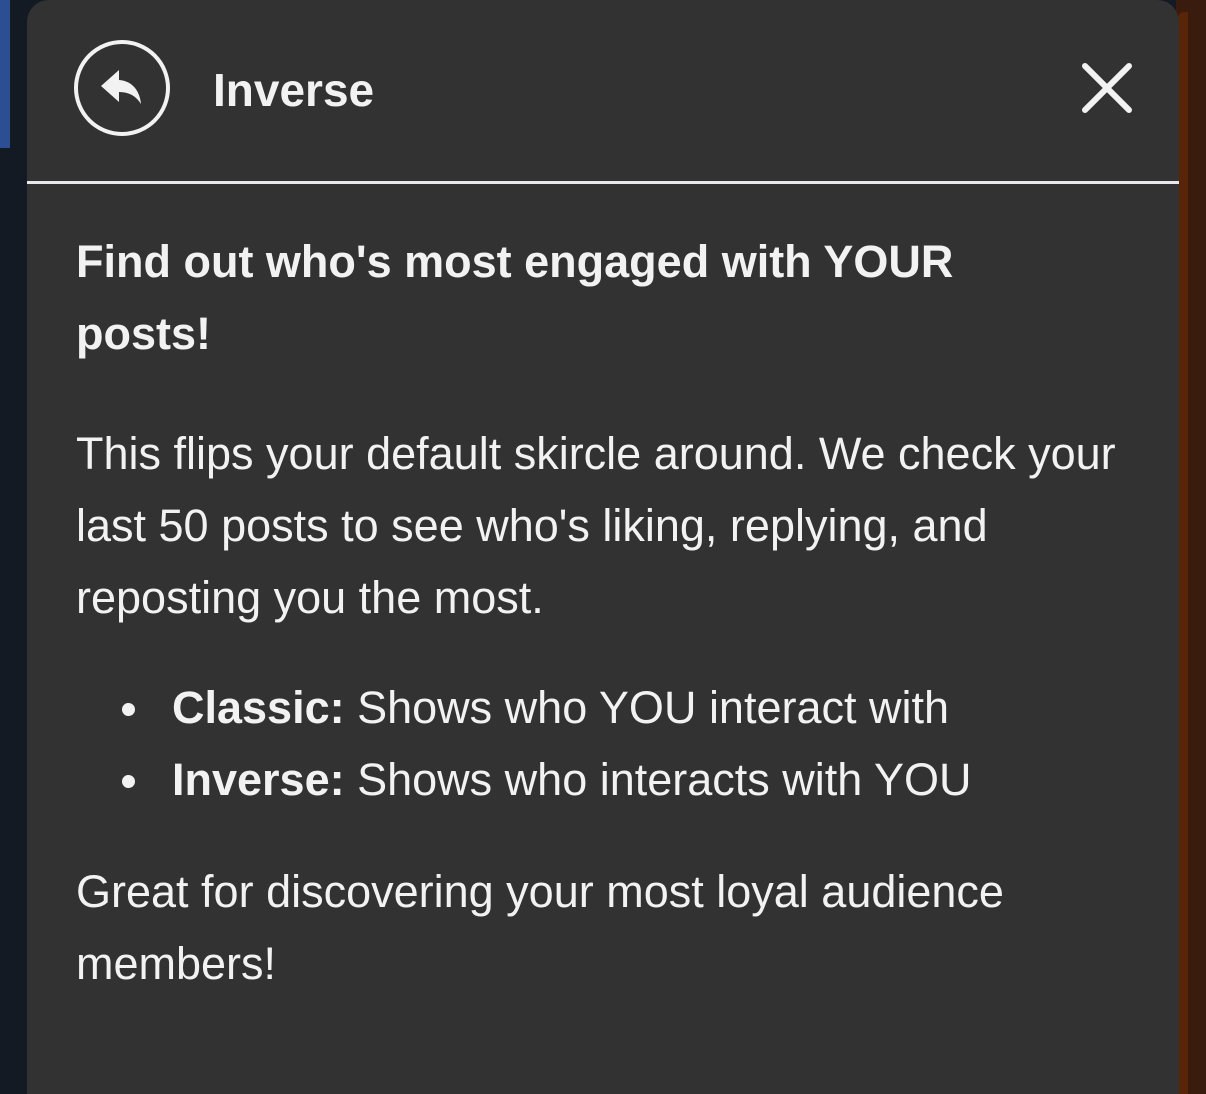 This screenshot has width=1206, height=1094. I want to click on close-icon, so click(1107, 88).